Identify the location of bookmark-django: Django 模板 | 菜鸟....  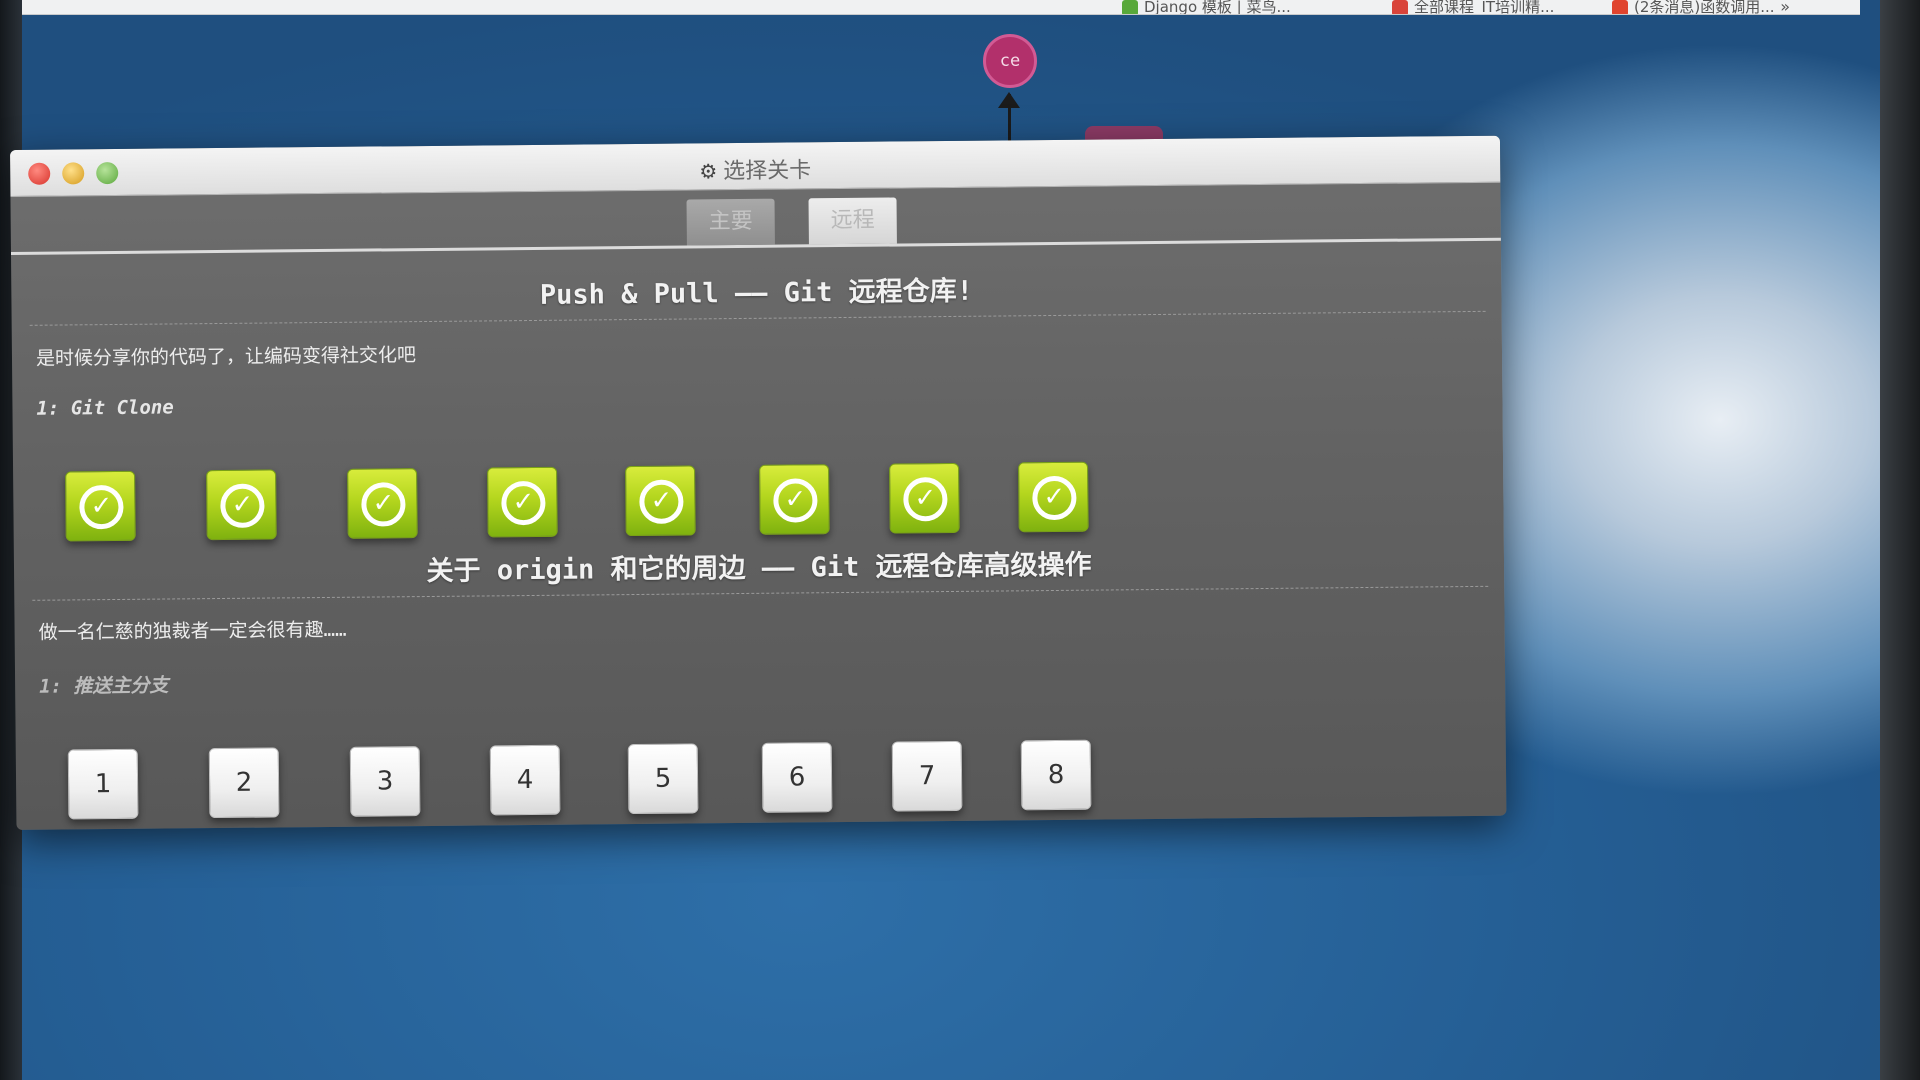
(1206, 7).